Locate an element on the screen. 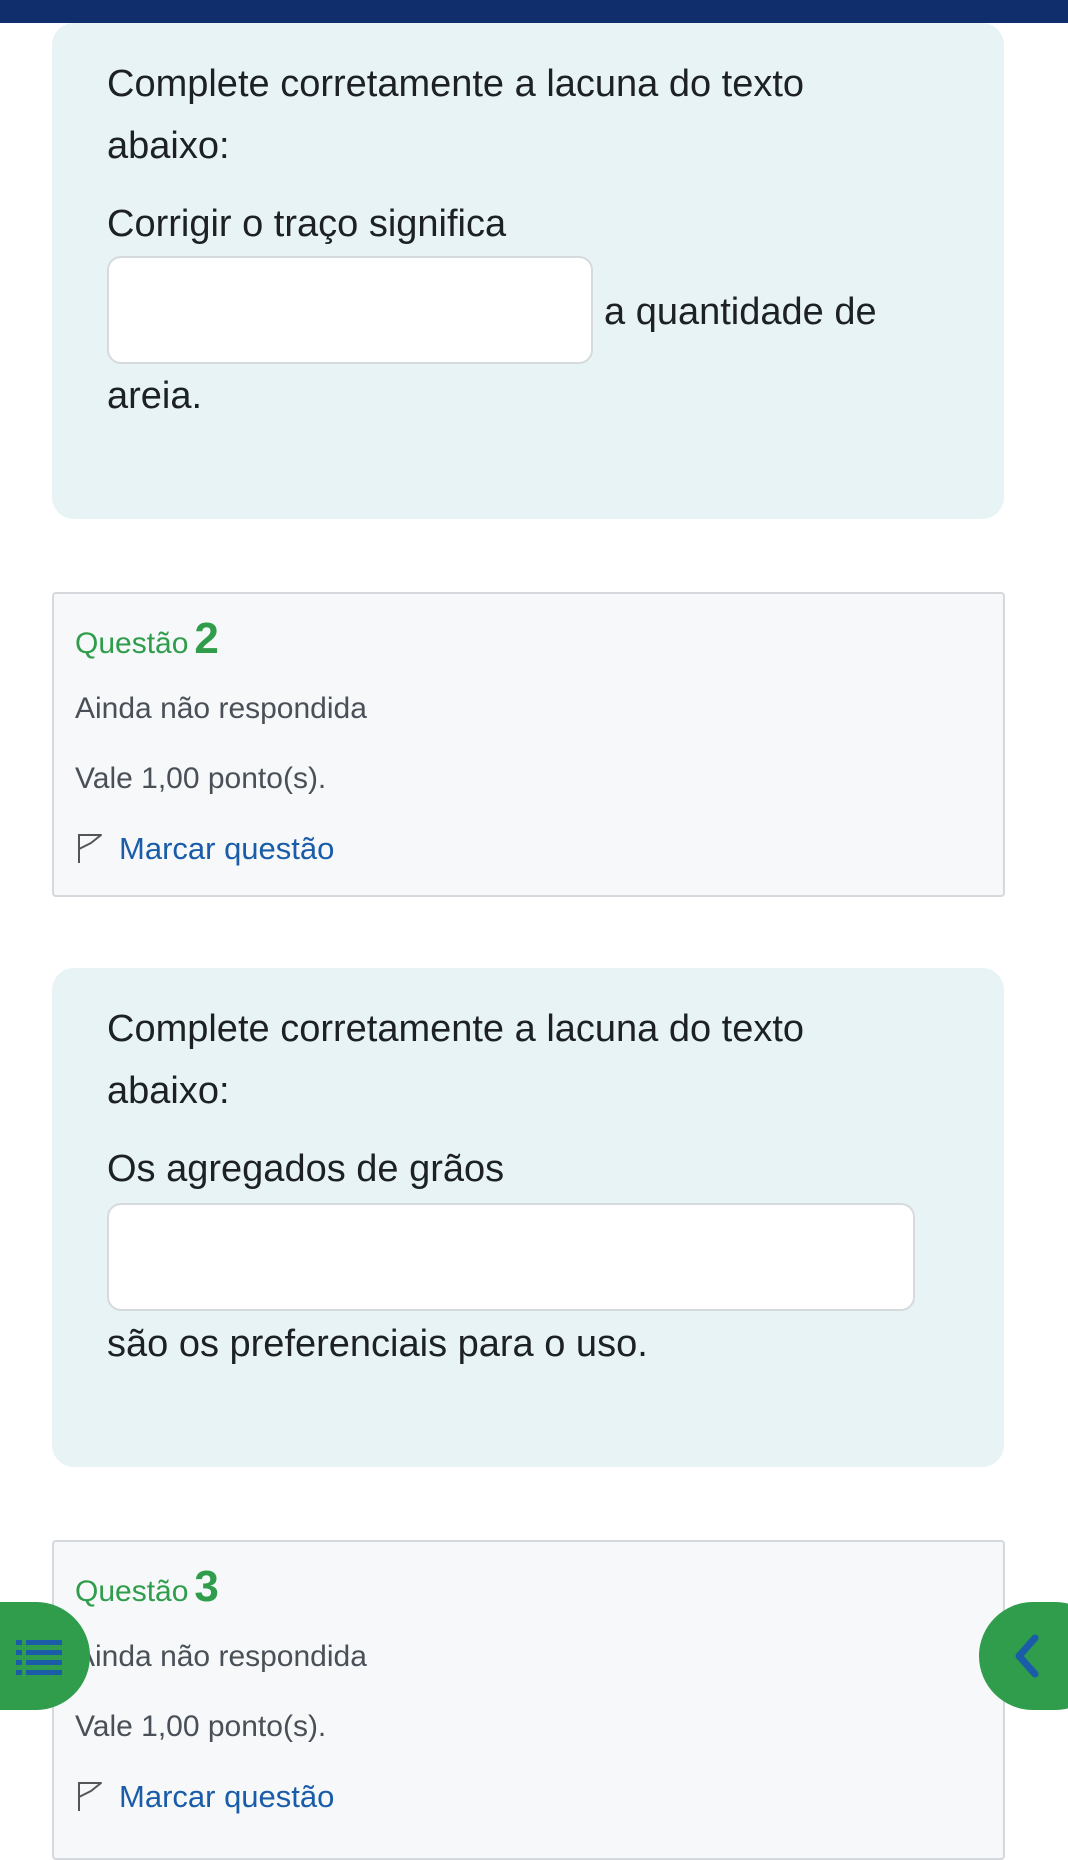  question-1-sentence-end: areia. is located at coordinates (155, 396).